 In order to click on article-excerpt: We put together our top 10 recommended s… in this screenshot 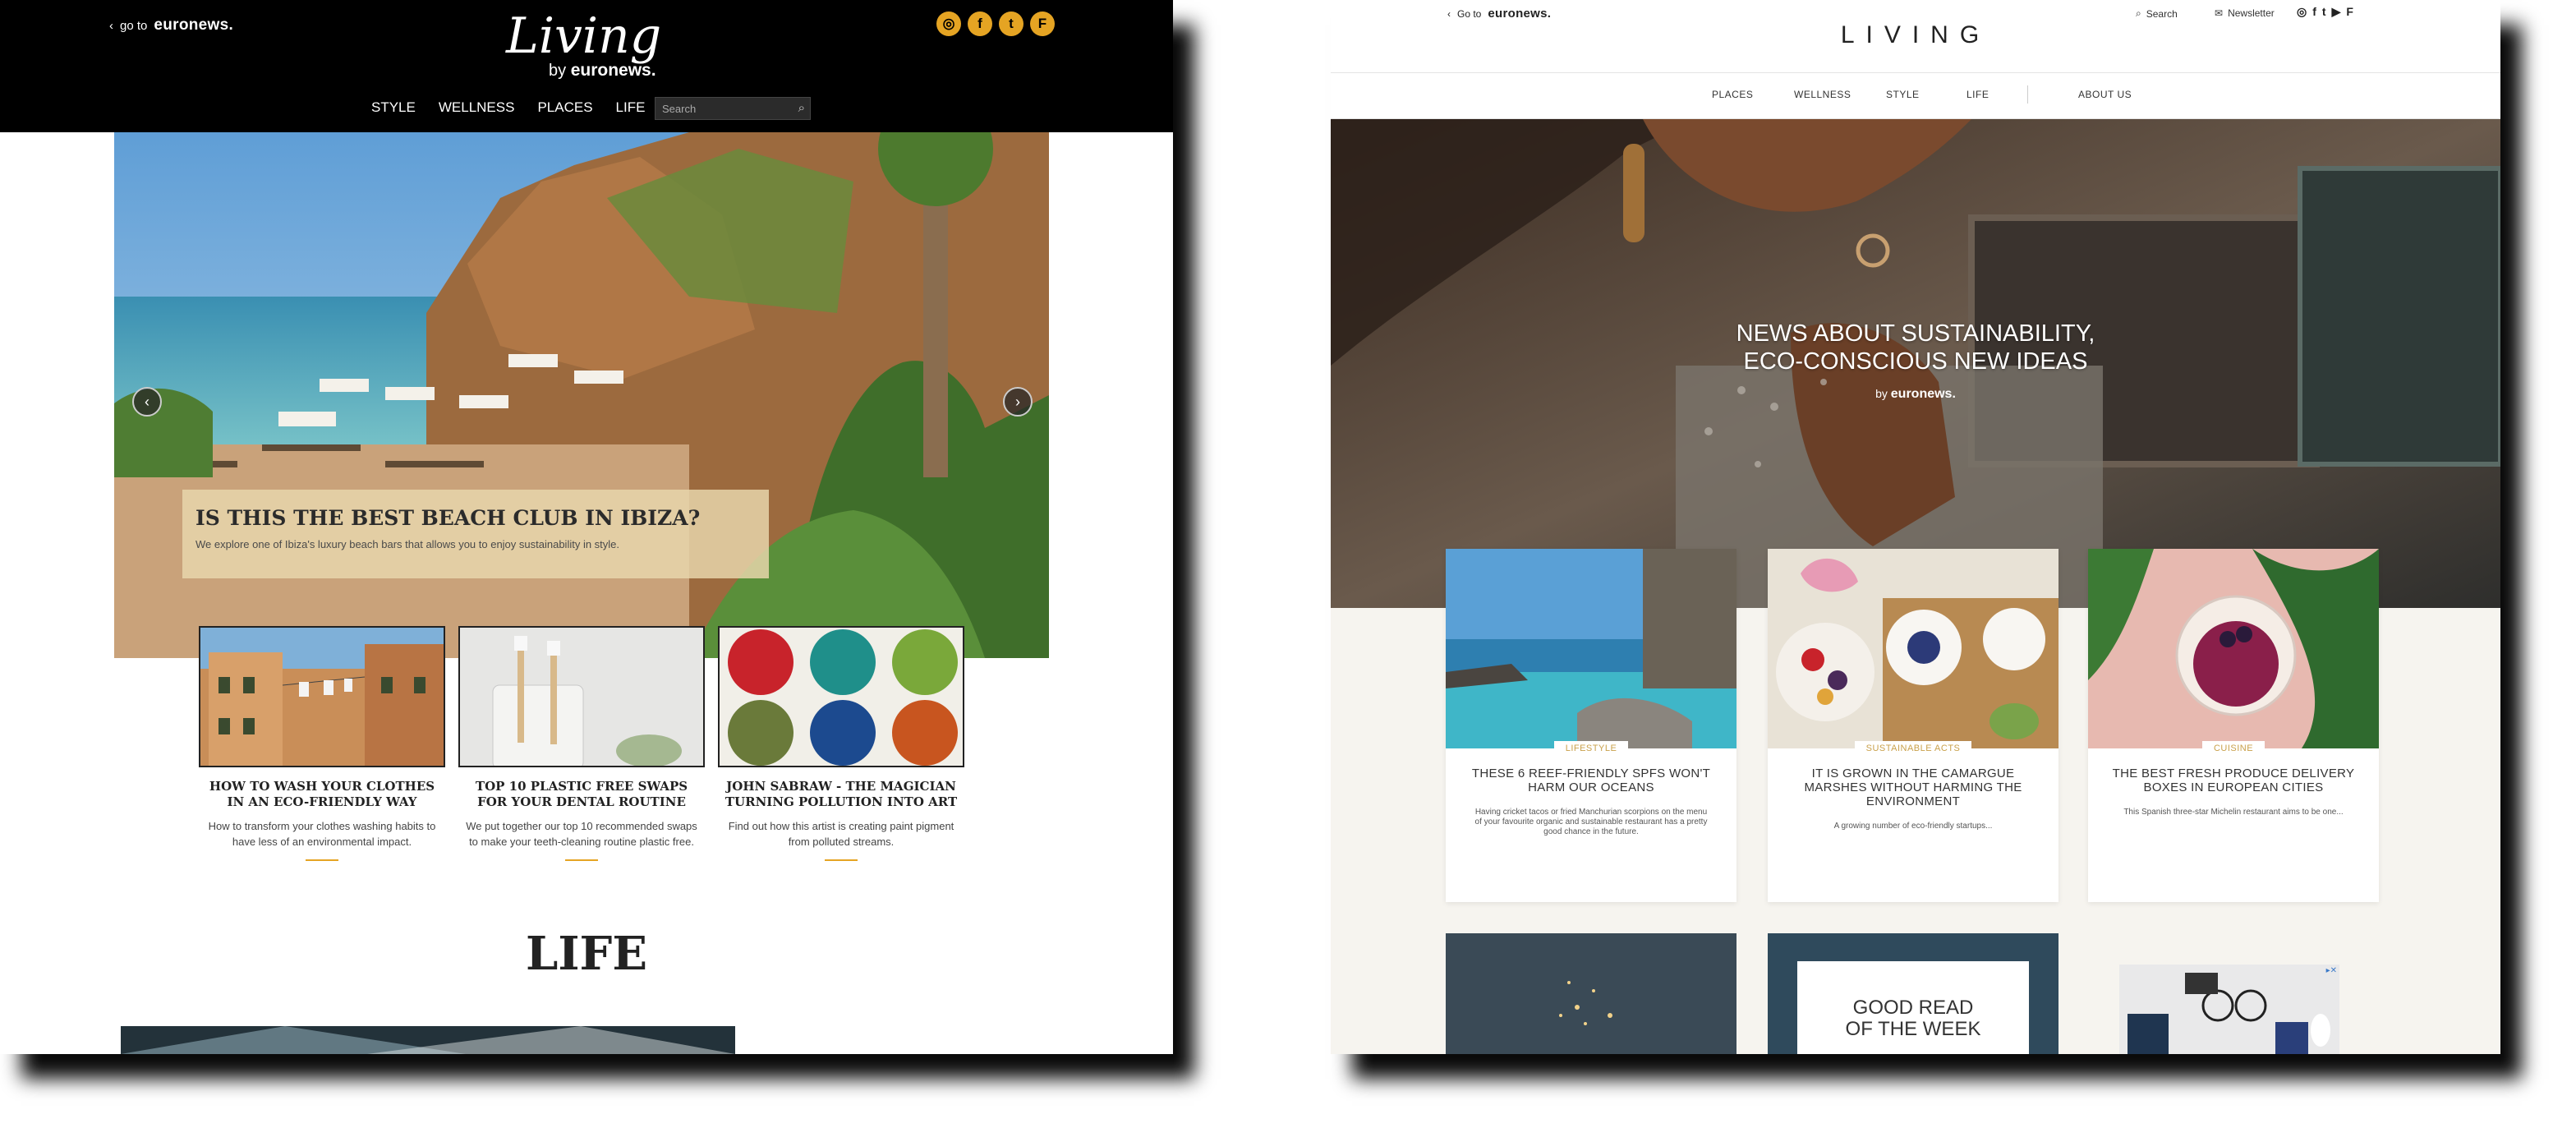, I will do `click(581, 834)`.